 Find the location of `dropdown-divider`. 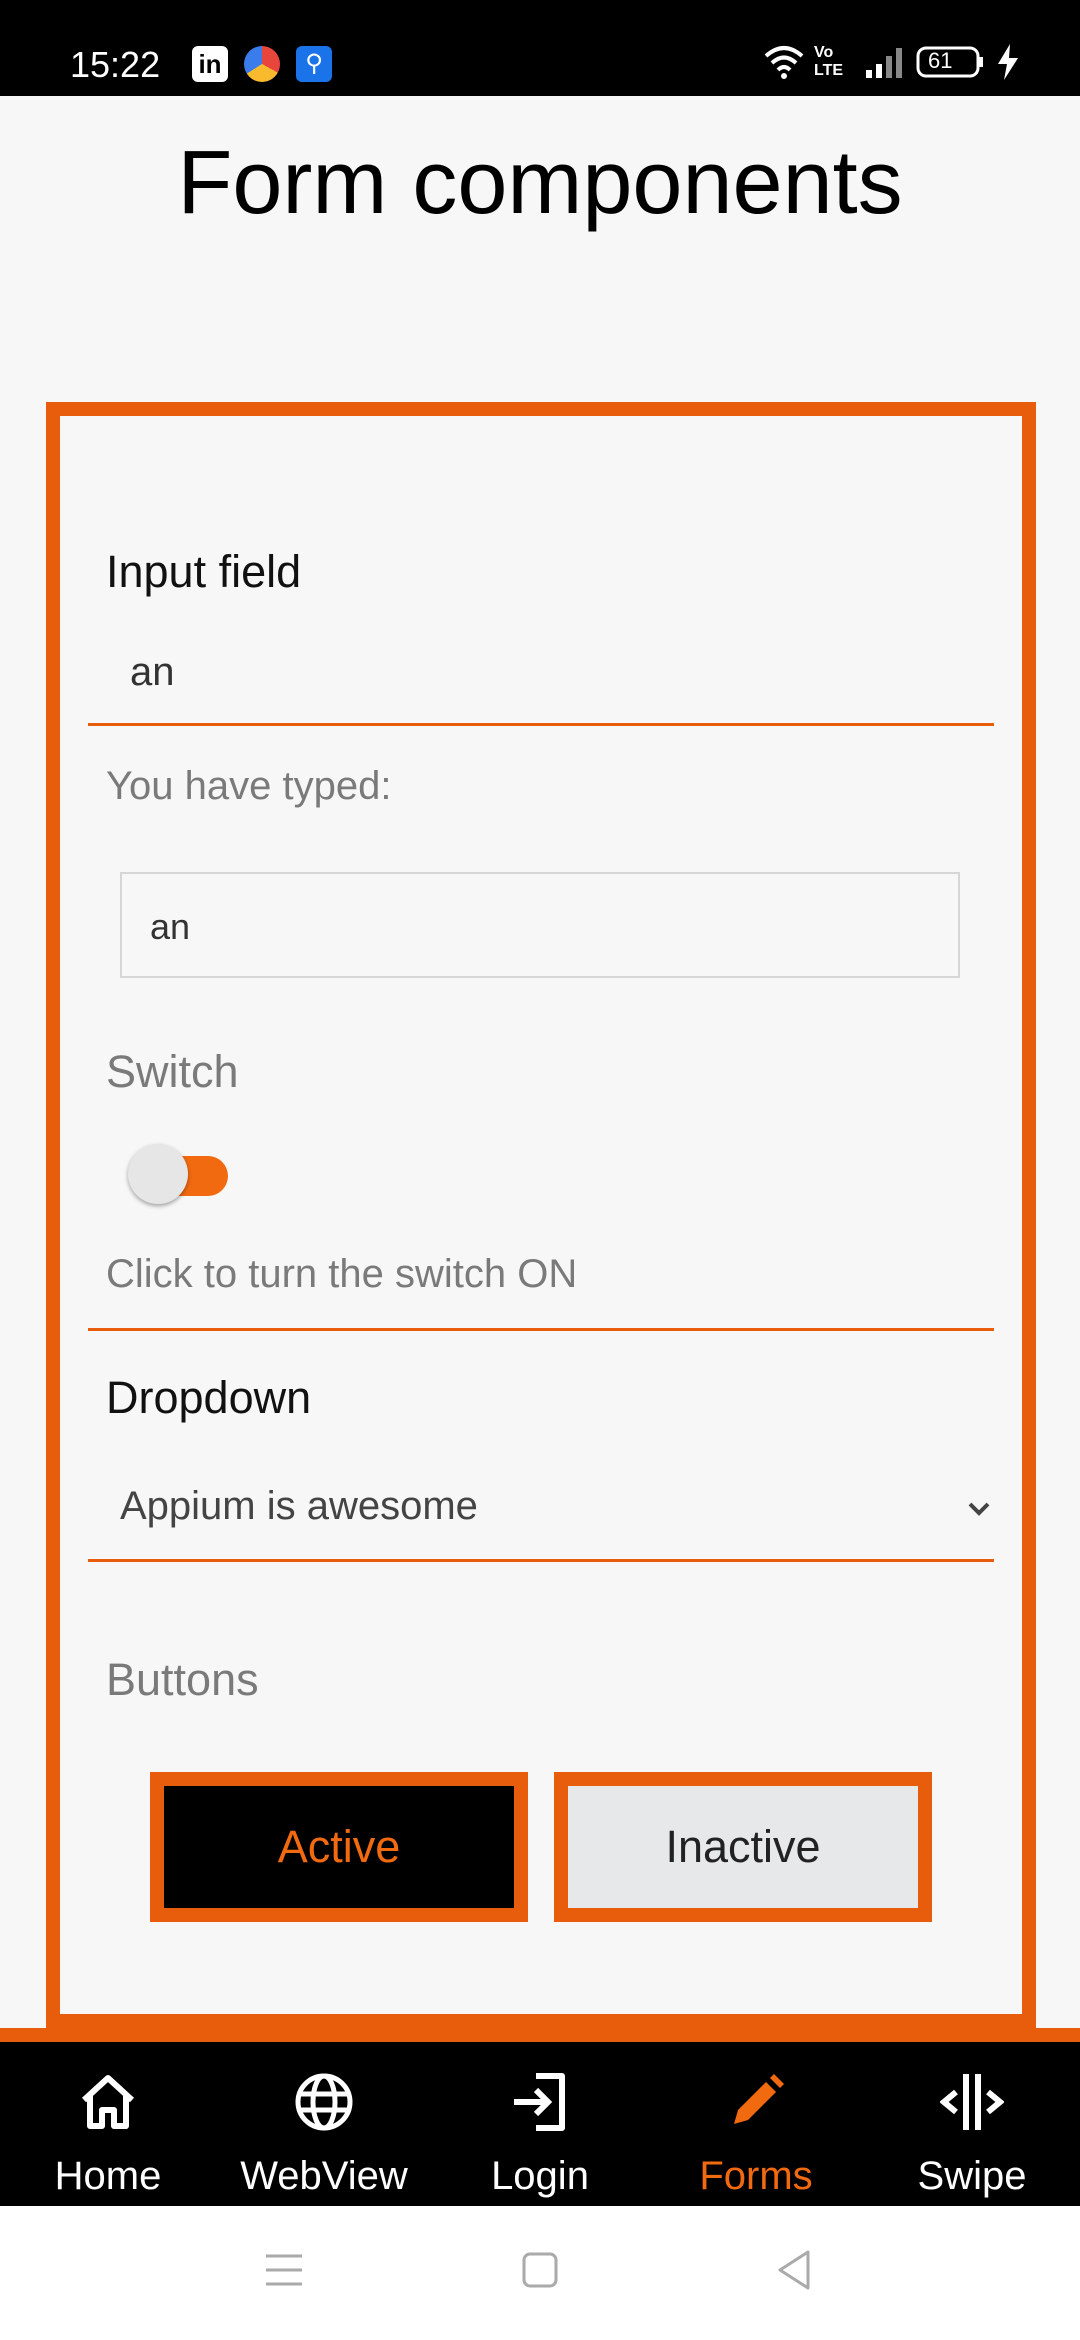

dropdown-divider is located at coordinates (541, 1560).